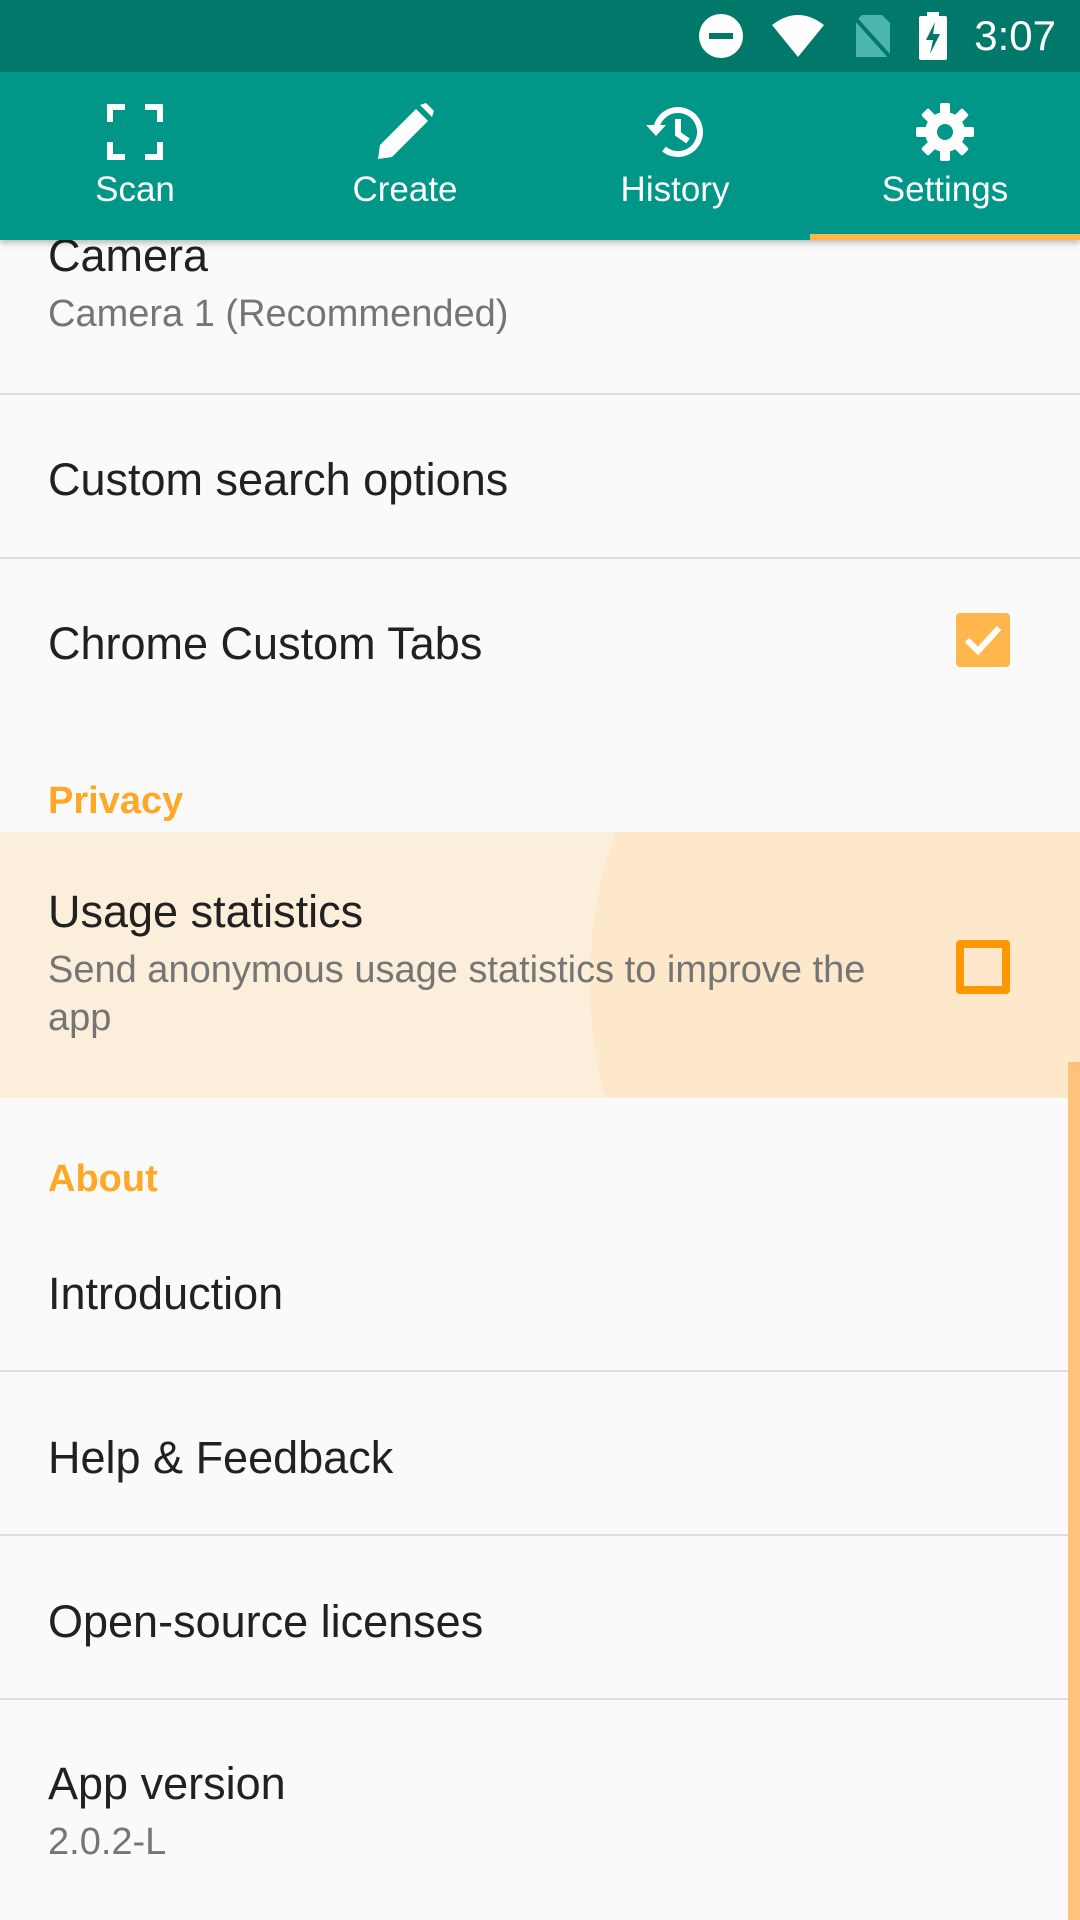  What do you see at coordinates (945, 237) in the screenshot?
I see `active-tab-indicator` at bounding box center [945, 237].